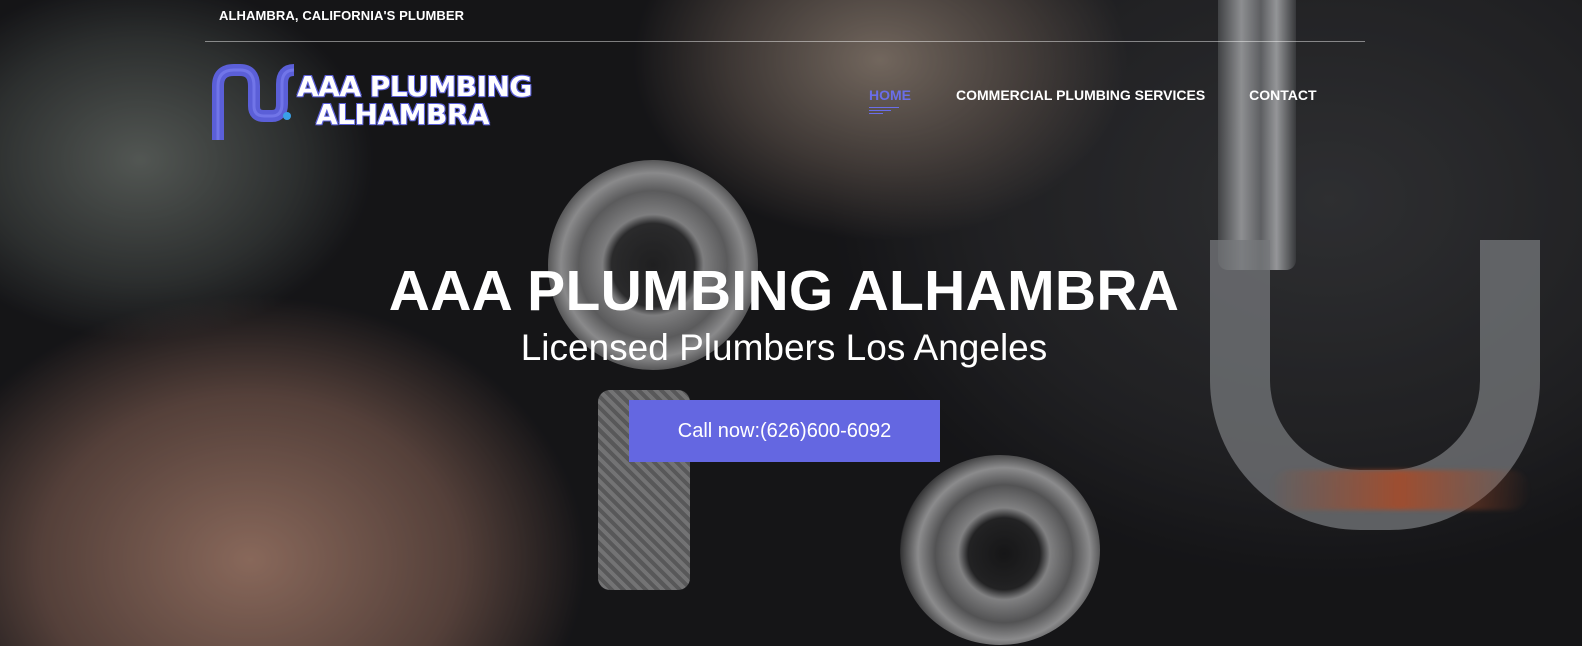  I want to click on nav-item-services-label: COMMERCIAL PLUMBING SERVICES, so click(1081, 95).